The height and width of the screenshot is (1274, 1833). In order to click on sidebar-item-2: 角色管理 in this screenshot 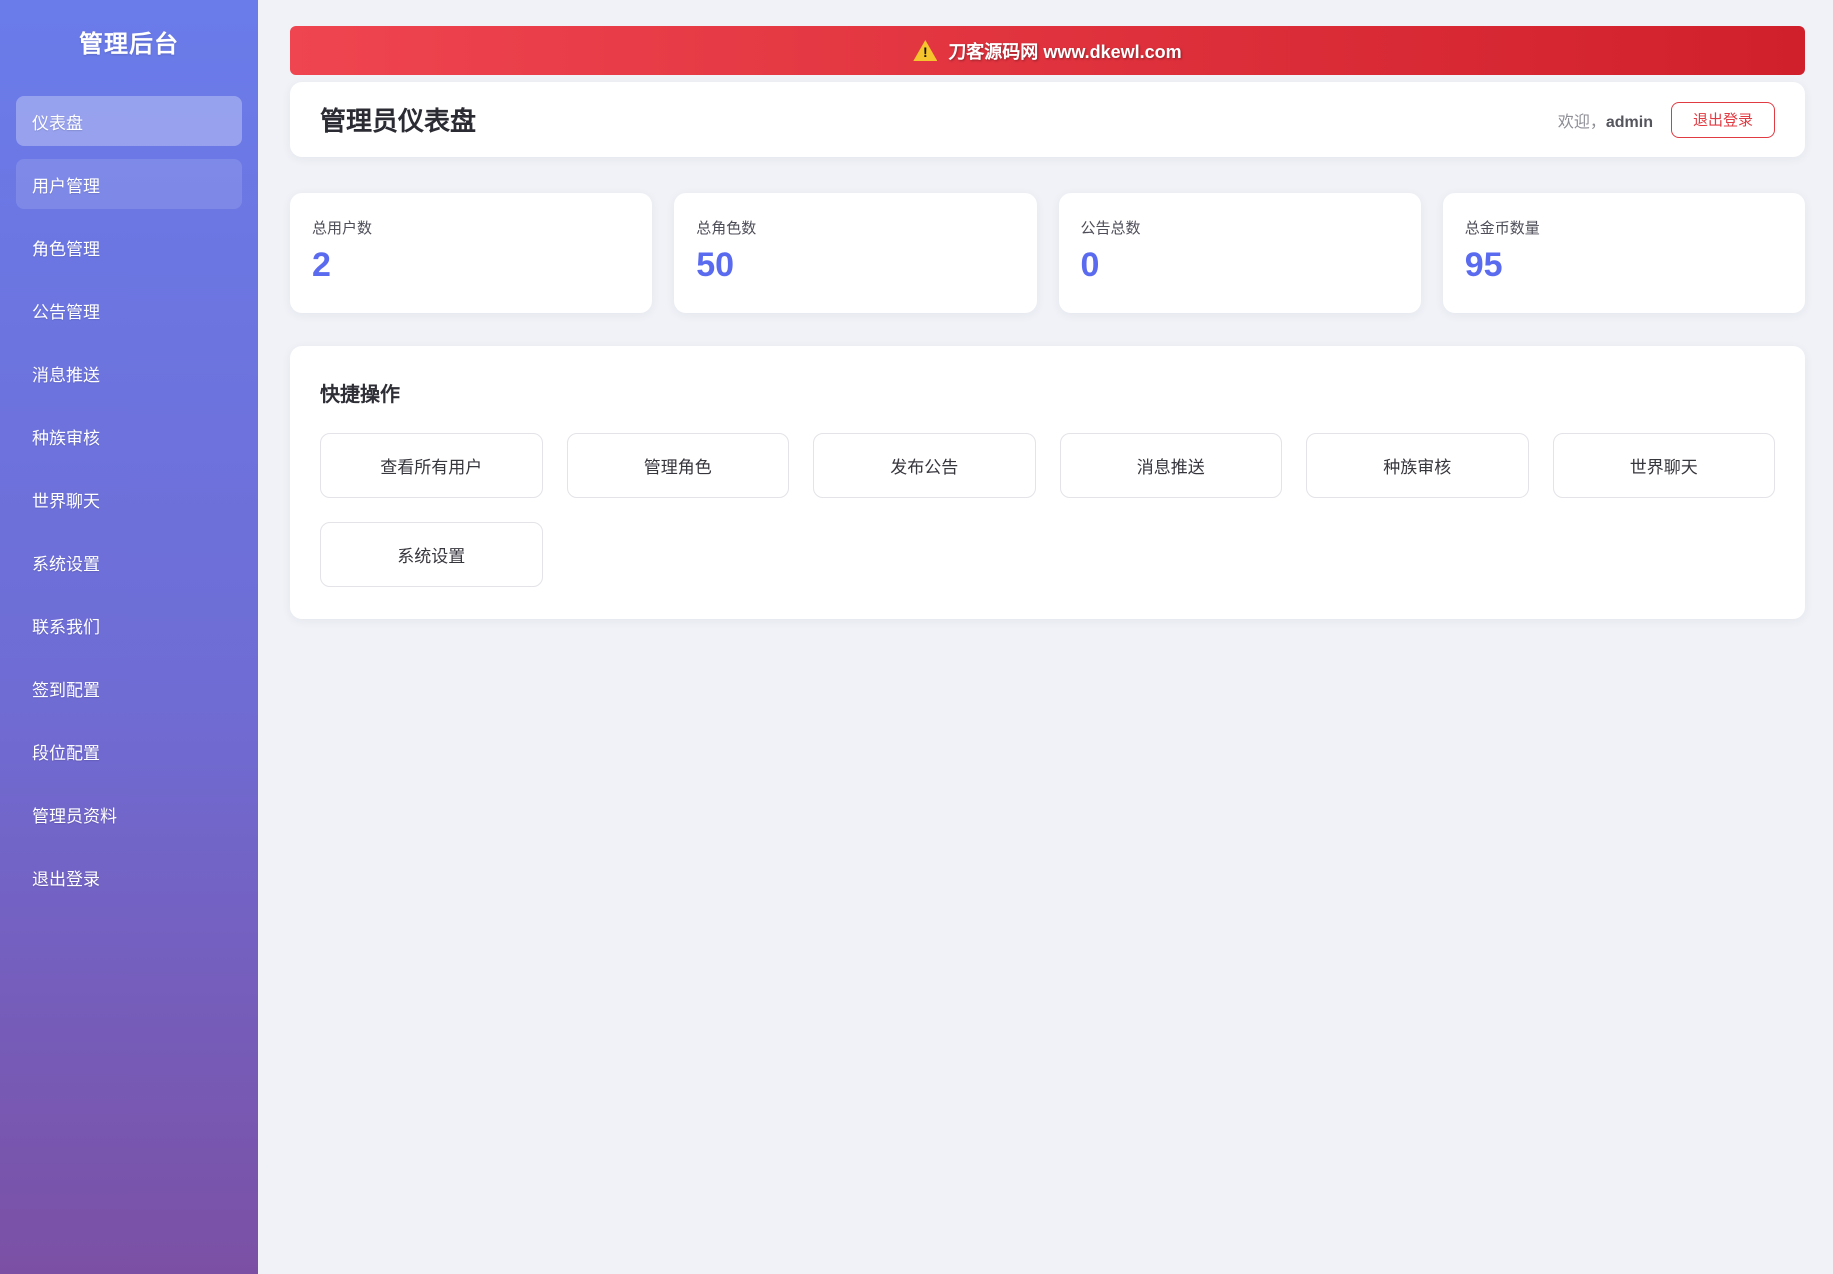, I will do `click(129, 247)`.